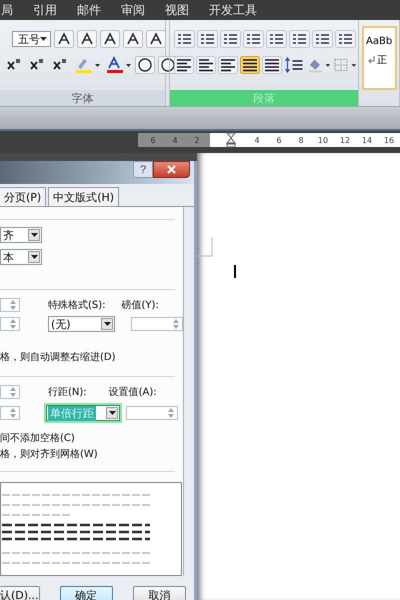  I want to click on caret-icon, so click(43, 39).